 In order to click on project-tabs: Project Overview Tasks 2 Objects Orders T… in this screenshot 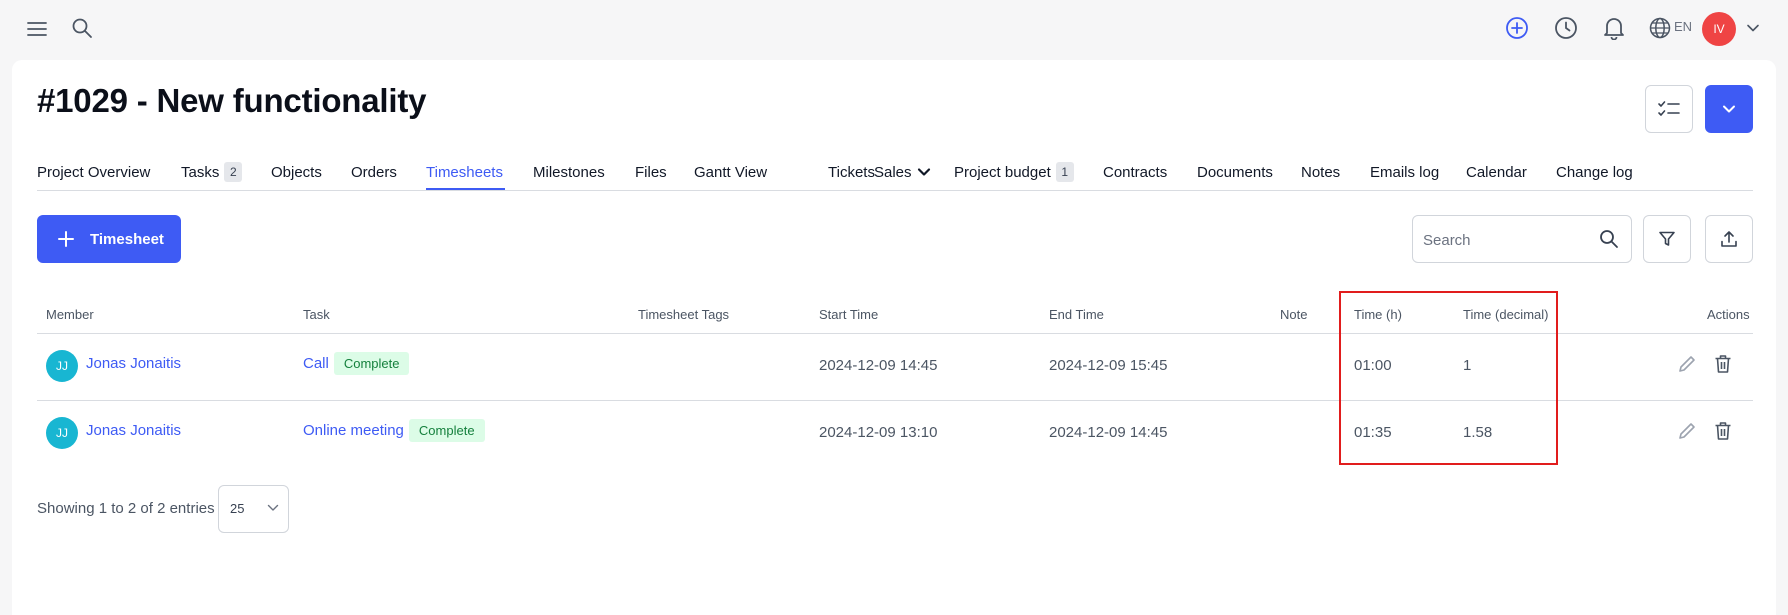, I will do `click(895, 174)`.